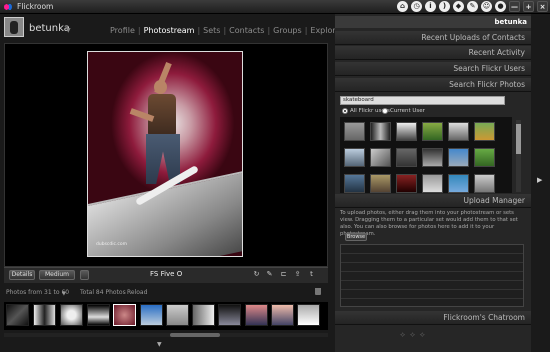 The width and height of the screenshot is (550, 352). I want to click on photo-search-input: skateboard, so click(422, 100).